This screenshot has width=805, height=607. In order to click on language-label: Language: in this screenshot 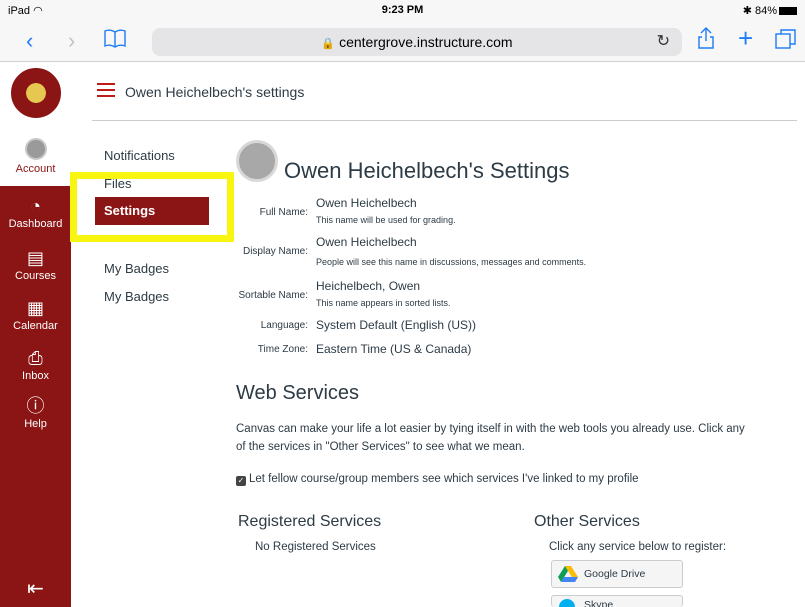, I will do `click(284, 325)`.